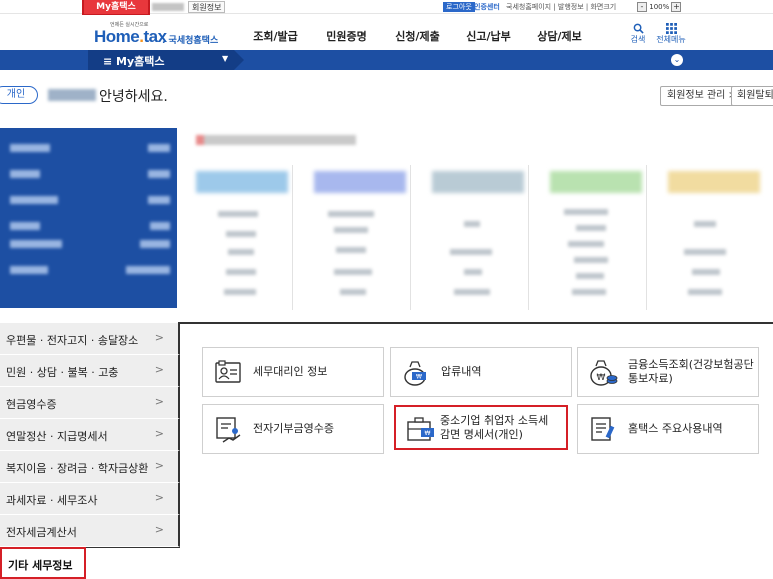 This screenshot has height=579, width=773. I want to click on utility-links: 국세청홈페이지 | 발행정보 | 화면크기, so click(561, 7).